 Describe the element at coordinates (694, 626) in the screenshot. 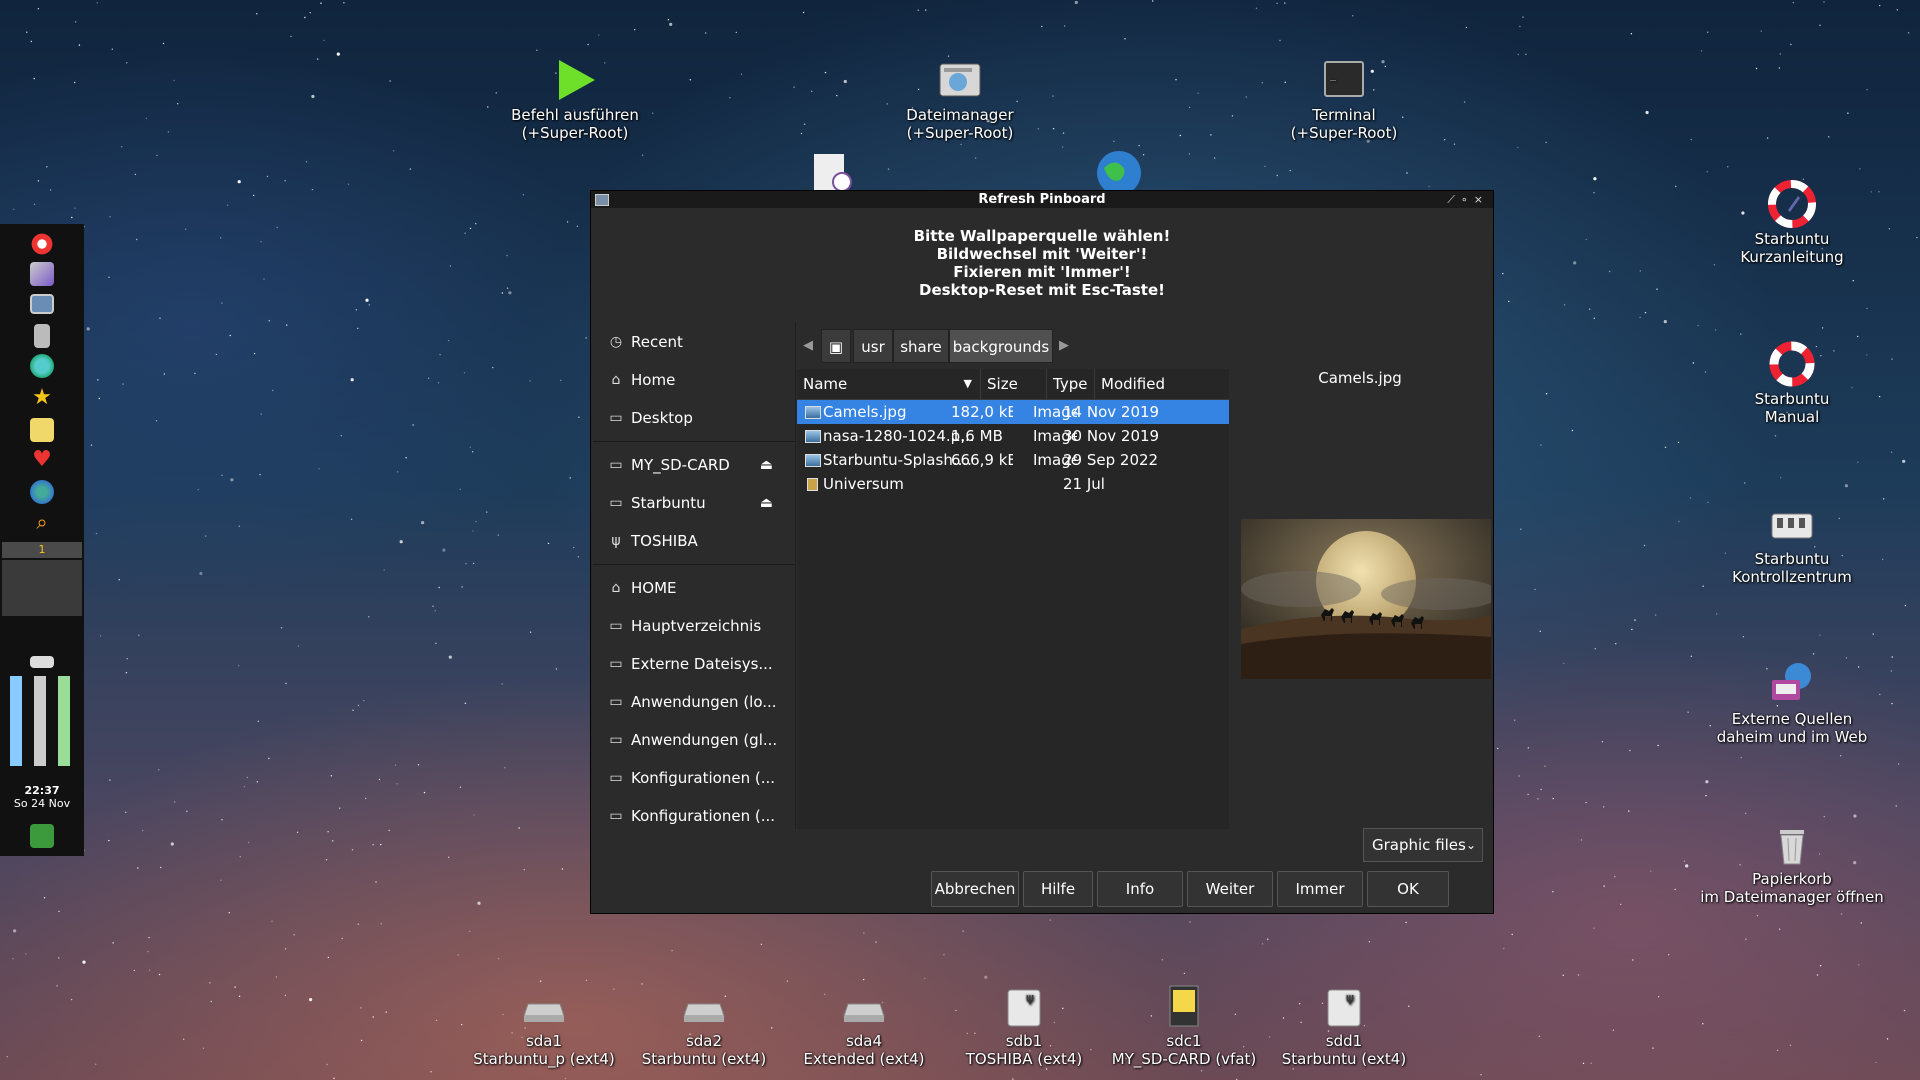

I see `sidebar-item-hauptverzeichnis: ▭ Hauptverzeichnis` at that location.